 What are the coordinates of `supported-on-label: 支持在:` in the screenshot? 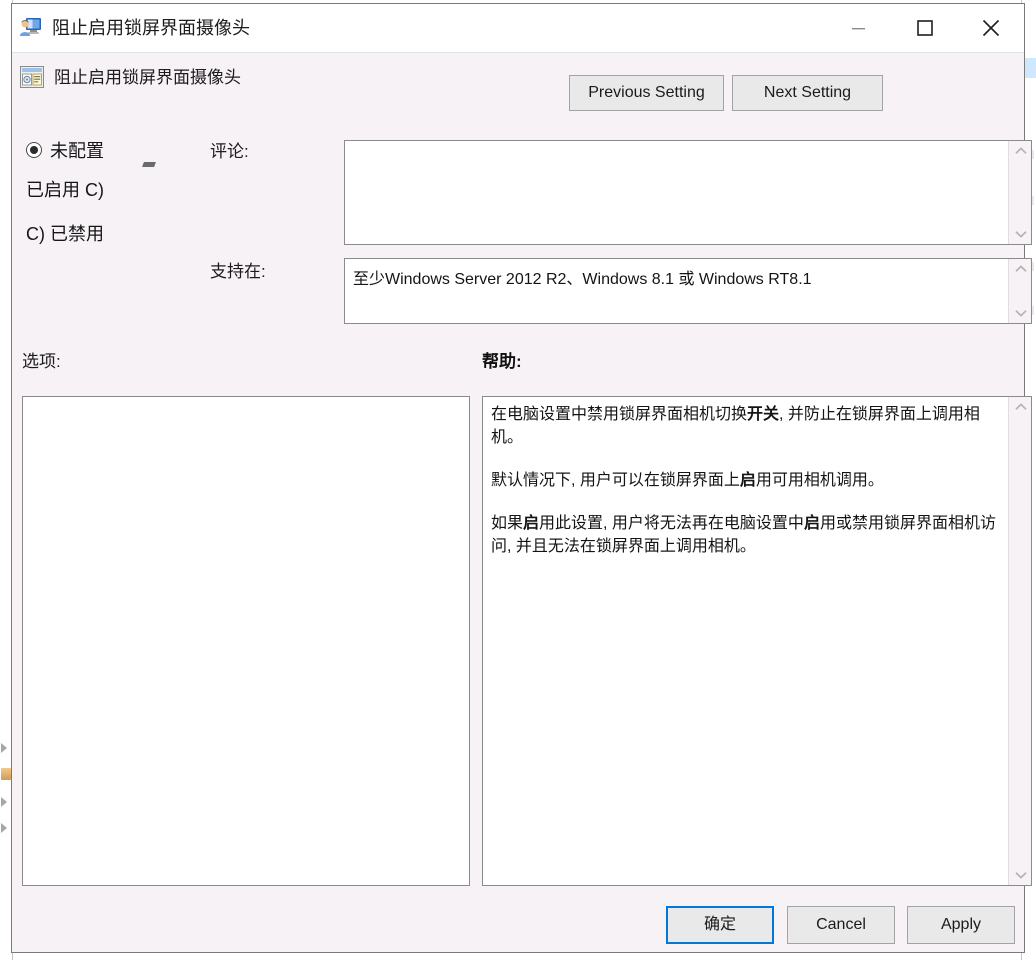 It's located at (238, 271).